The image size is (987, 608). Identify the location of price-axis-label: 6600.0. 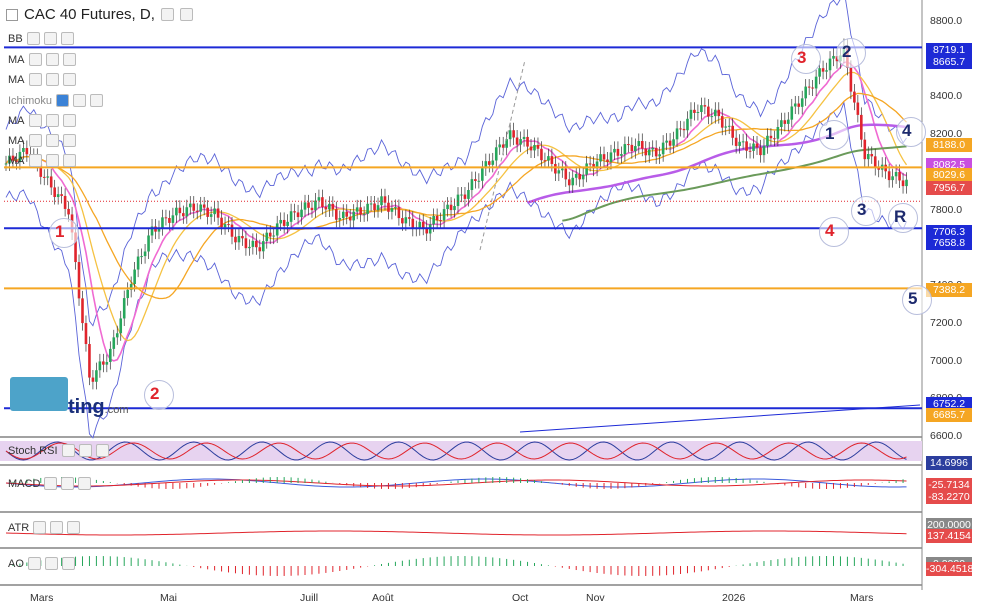
(946, 436).